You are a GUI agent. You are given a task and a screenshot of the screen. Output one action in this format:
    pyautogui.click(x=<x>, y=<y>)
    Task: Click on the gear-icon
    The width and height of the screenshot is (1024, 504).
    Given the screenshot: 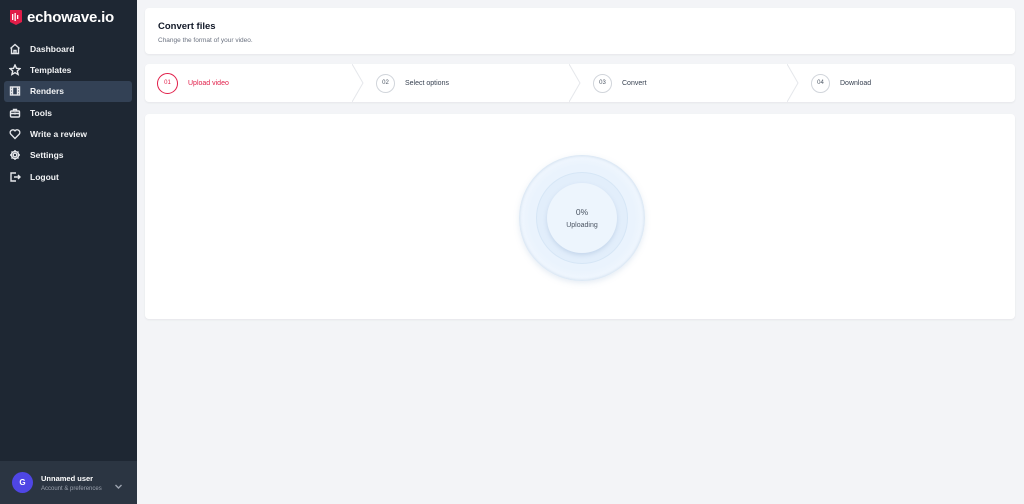 What is the action you would take?
    pyautogui.click(x=15, y=155)
    